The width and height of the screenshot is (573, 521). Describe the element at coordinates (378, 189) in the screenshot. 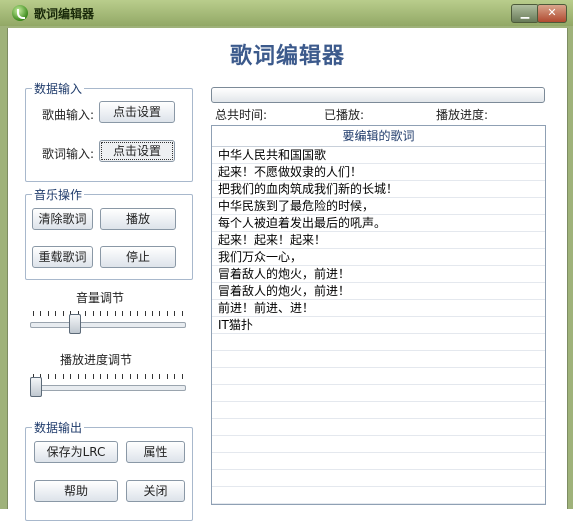

I see `lyric-line: 把我们的血肉筑成我们新的长城！` at that location.